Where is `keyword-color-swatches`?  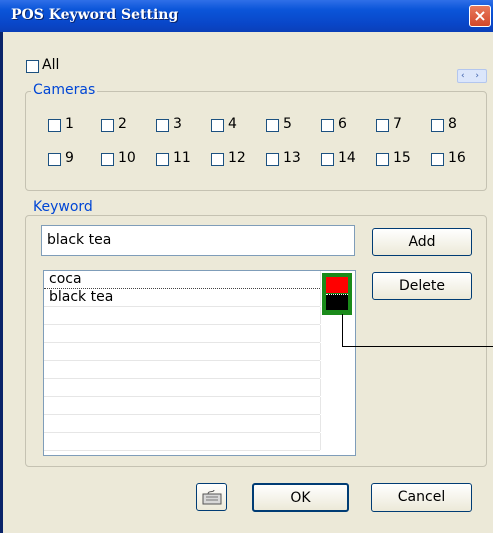 keyword-color-swatches is located at coordinates (337, 294).